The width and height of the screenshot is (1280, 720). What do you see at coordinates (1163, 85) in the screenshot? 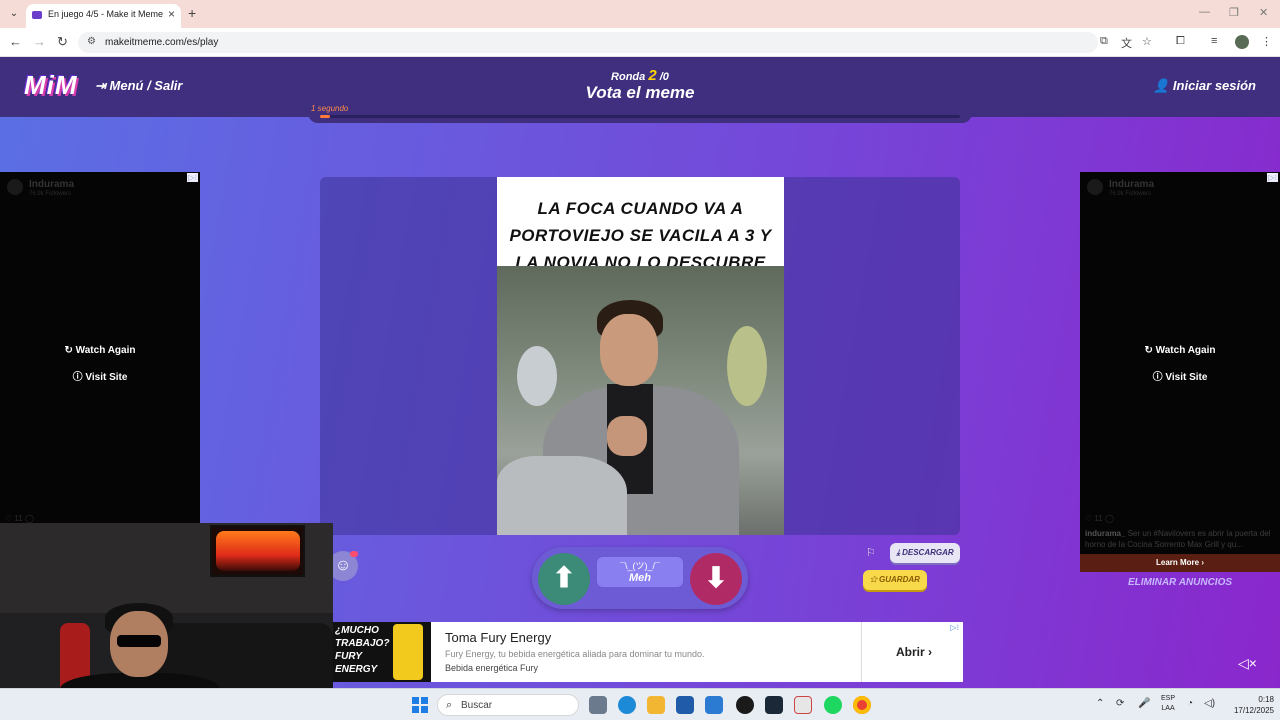
I see `user-icon: 👤` at bounding box center [1163, 85].